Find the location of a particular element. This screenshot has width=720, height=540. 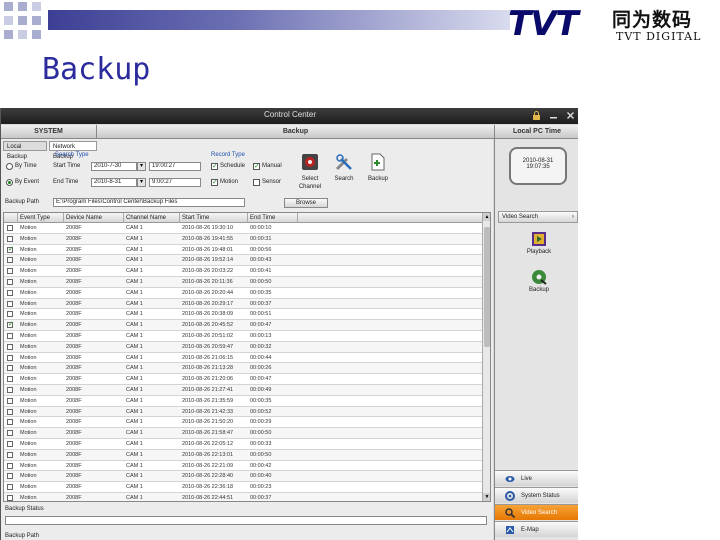

subtab-local-backup: Local Backup is located at coordinates (25, 150).